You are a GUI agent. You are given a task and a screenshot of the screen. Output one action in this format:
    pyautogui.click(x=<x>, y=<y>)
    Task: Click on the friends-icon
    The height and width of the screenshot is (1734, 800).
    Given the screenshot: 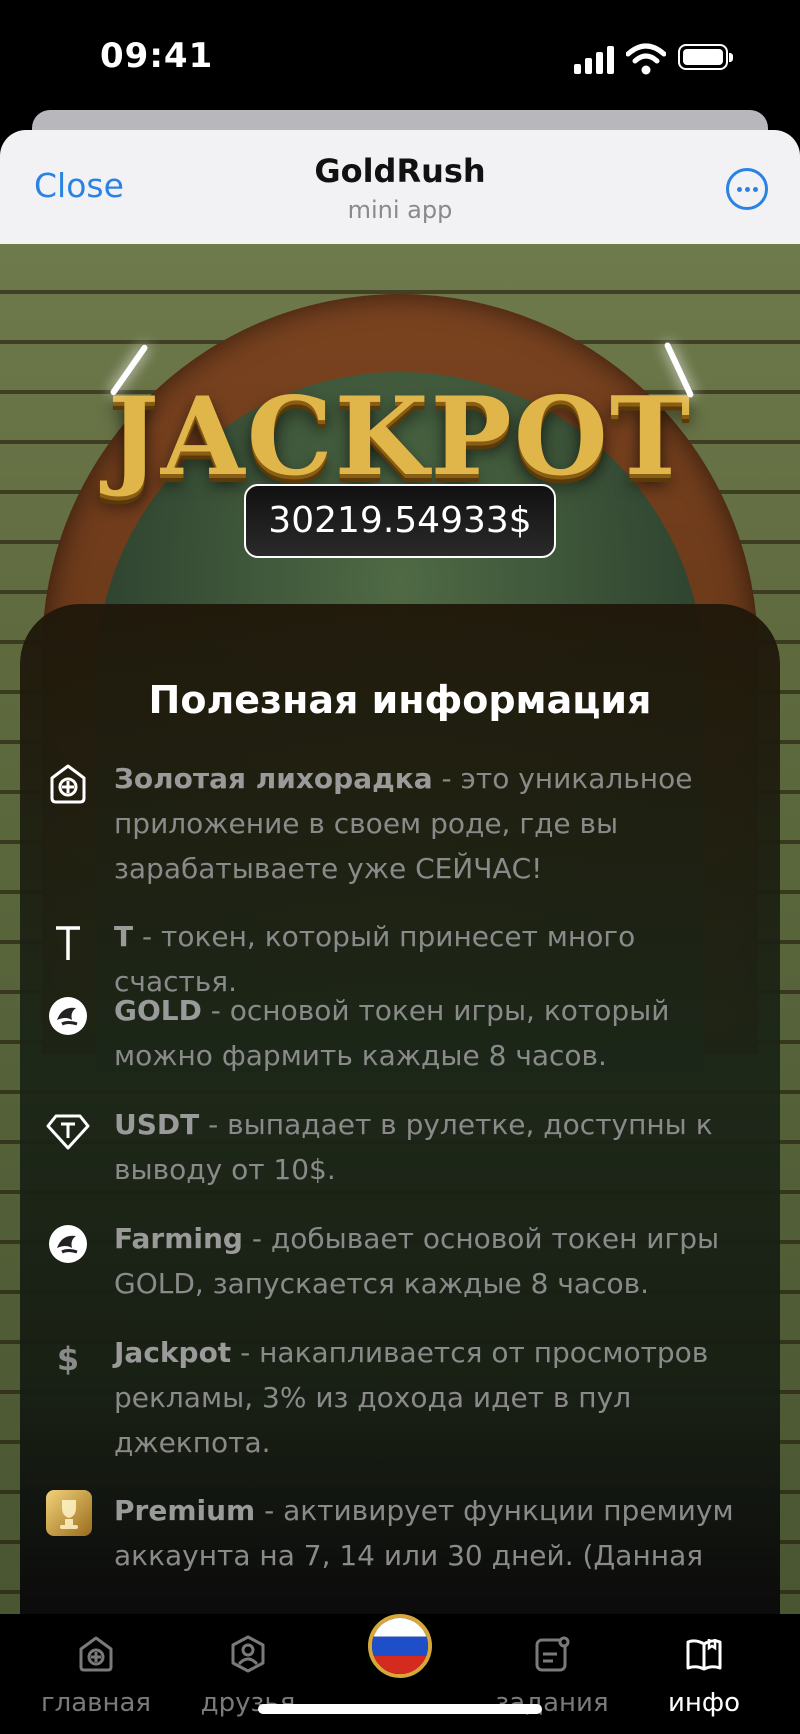 What is the action you would take?
    pyautogui.click(x=248, y=1654)
    